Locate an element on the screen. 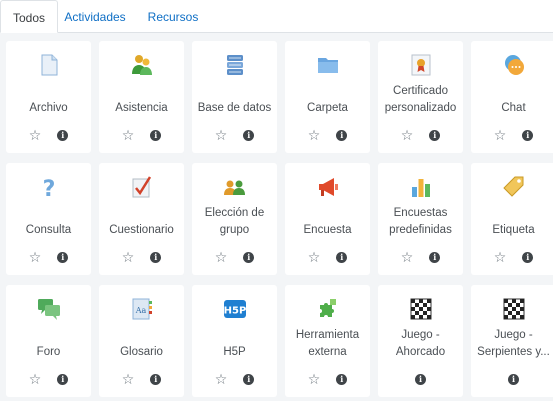  h5p-icon: H5P is located at coordinates (235, 309).